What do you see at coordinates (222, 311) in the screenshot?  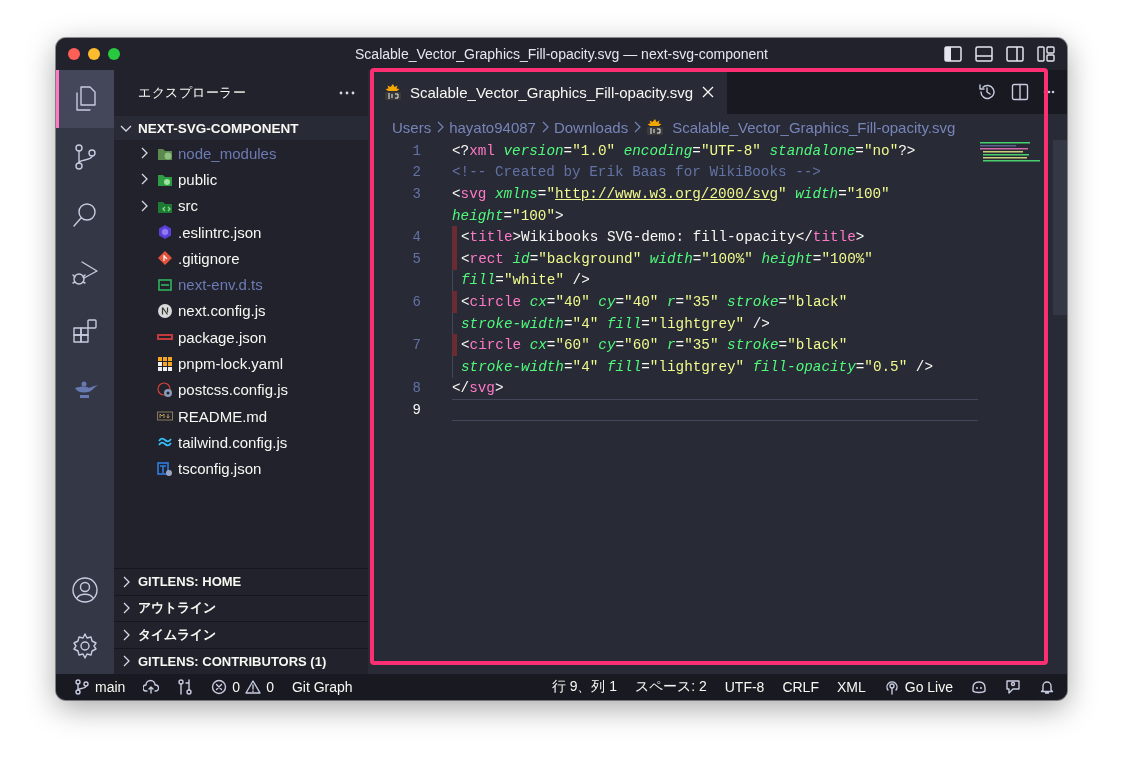 I see `file-item: next.config.js` at bounding box center [222, 311].